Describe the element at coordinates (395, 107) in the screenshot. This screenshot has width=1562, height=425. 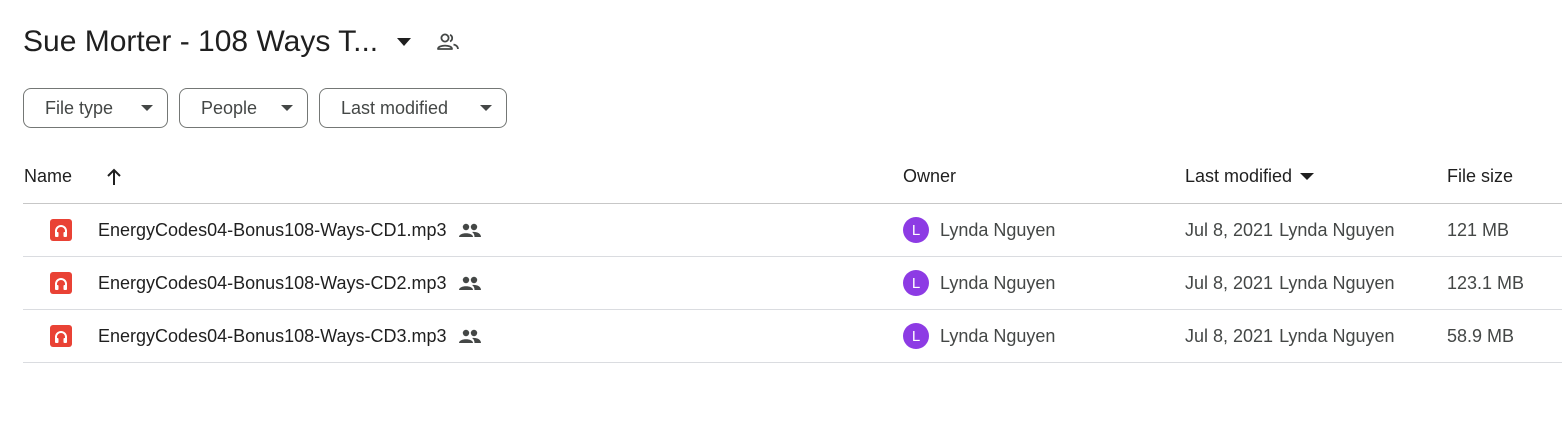
I see `chip-label: Last modified` at that location.